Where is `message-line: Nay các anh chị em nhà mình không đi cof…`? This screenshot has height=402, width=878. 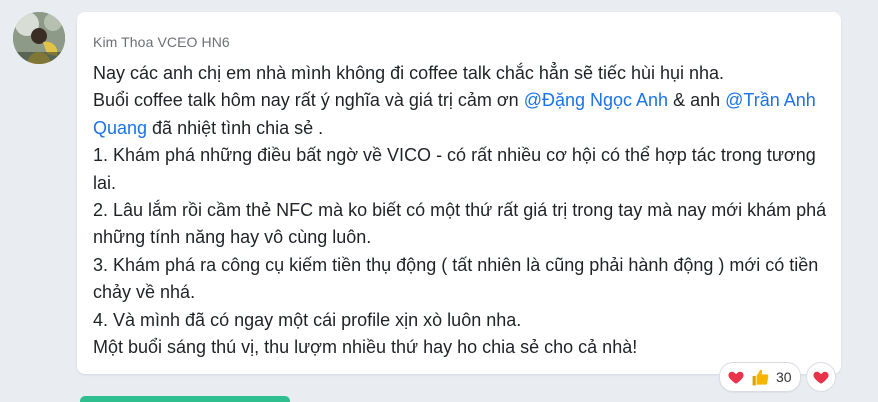 message-line: Nay các anh chị em nhà mình không đi cof… is located at coordinates (460, 73).